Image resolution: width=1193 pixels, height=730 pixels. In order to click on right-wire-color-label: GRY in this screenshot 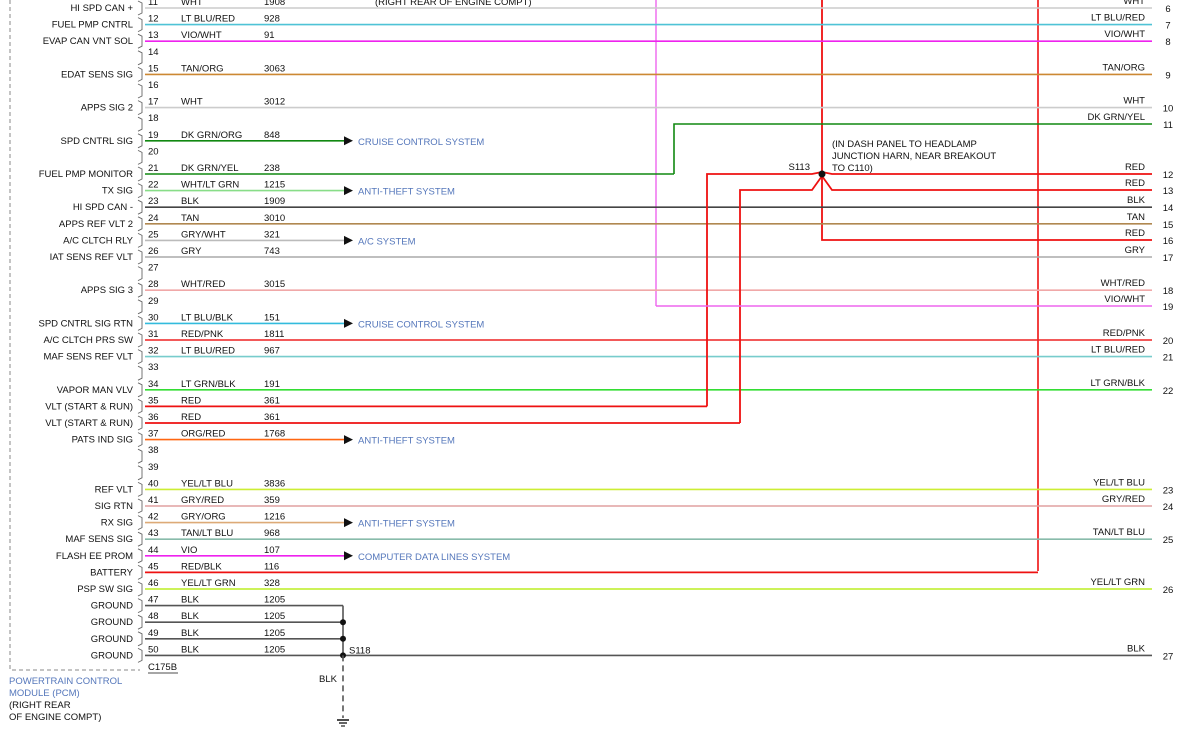, I will do `click(1135, 250)`.